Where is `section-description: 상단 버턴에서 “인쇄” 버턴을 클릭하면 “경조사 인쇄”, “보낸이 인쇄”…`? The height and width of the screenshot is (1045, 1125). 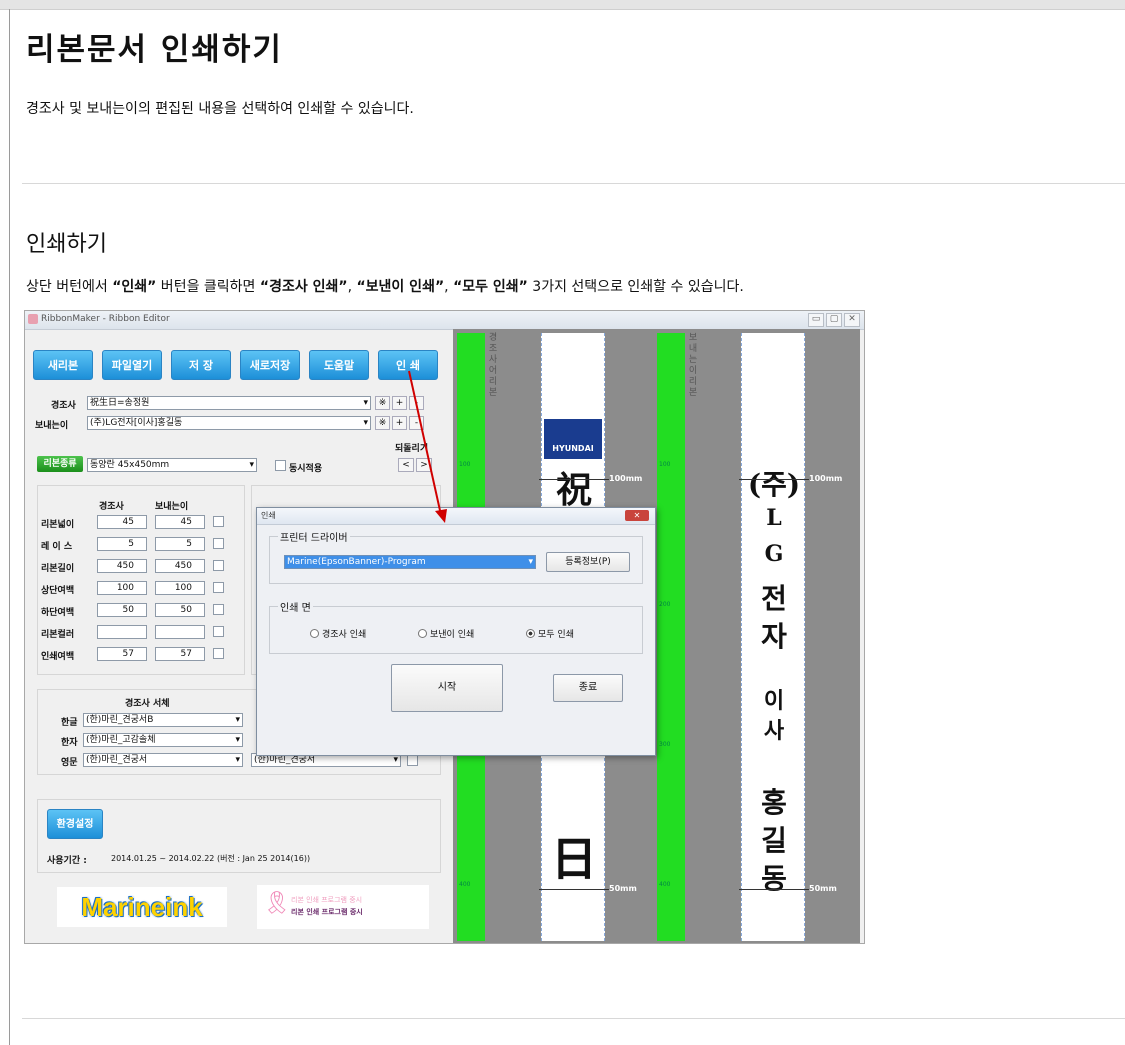
section-description: 상단 버턴에서 “인쇄” 버턴을 클릭하면 “경조사 인쇄”, “보낸이 인쇄”… is located at coordinates (385, 287).